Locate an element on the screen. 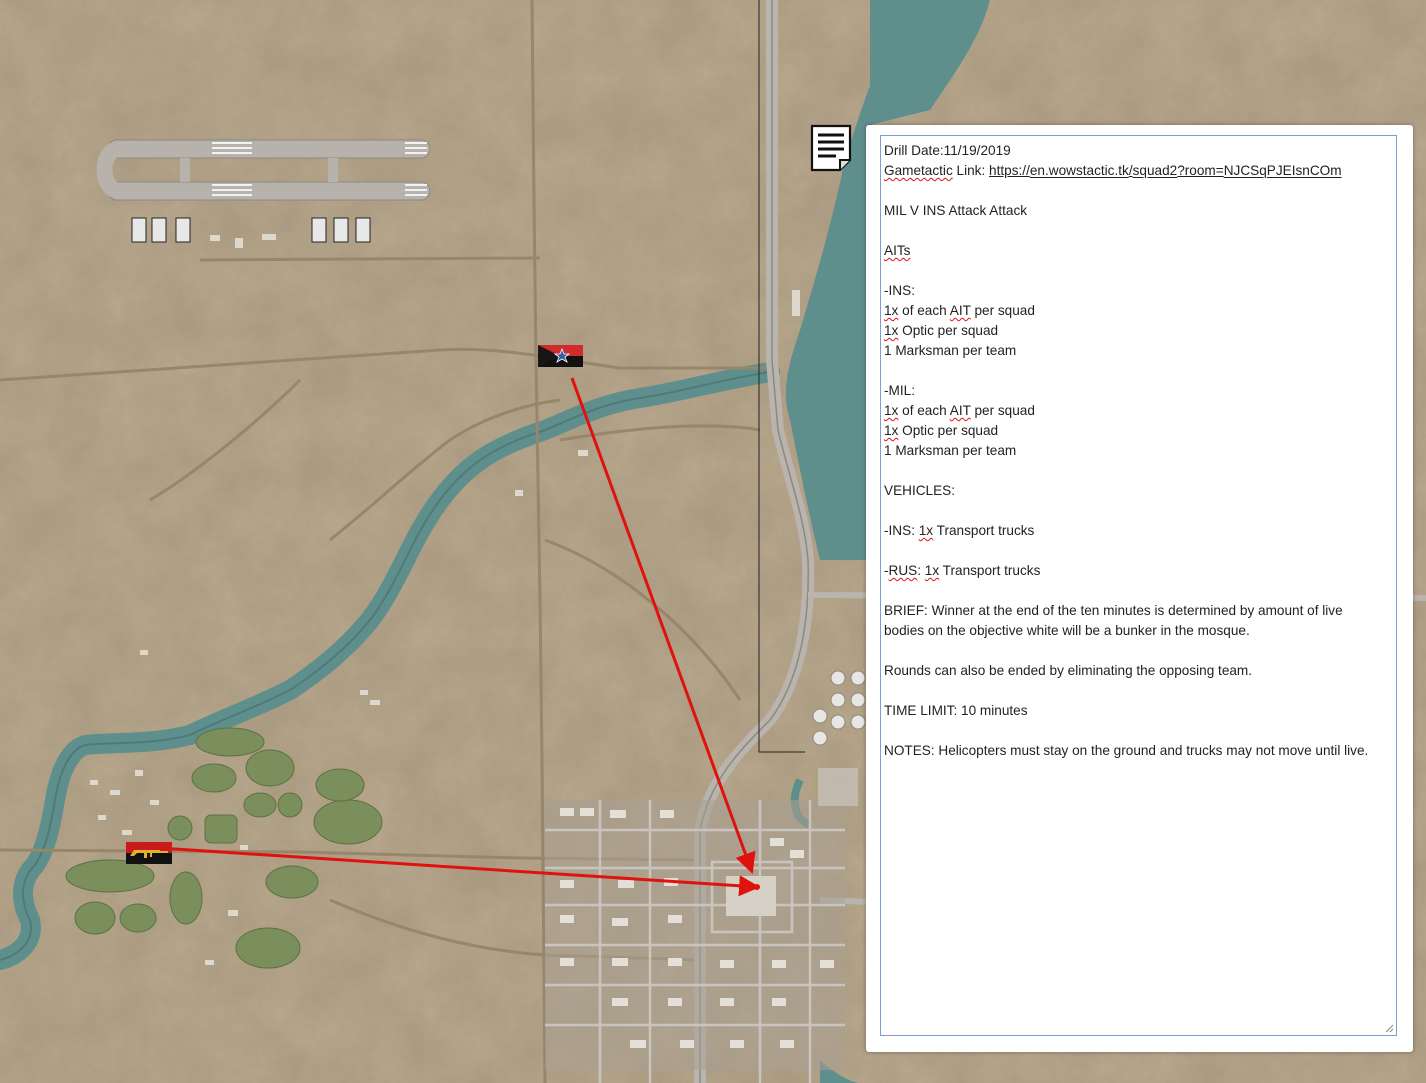 Image resolution: width=1426 pixels, height=1083 pixels. notes-link-text: https is located at coordinates (1003, 170).